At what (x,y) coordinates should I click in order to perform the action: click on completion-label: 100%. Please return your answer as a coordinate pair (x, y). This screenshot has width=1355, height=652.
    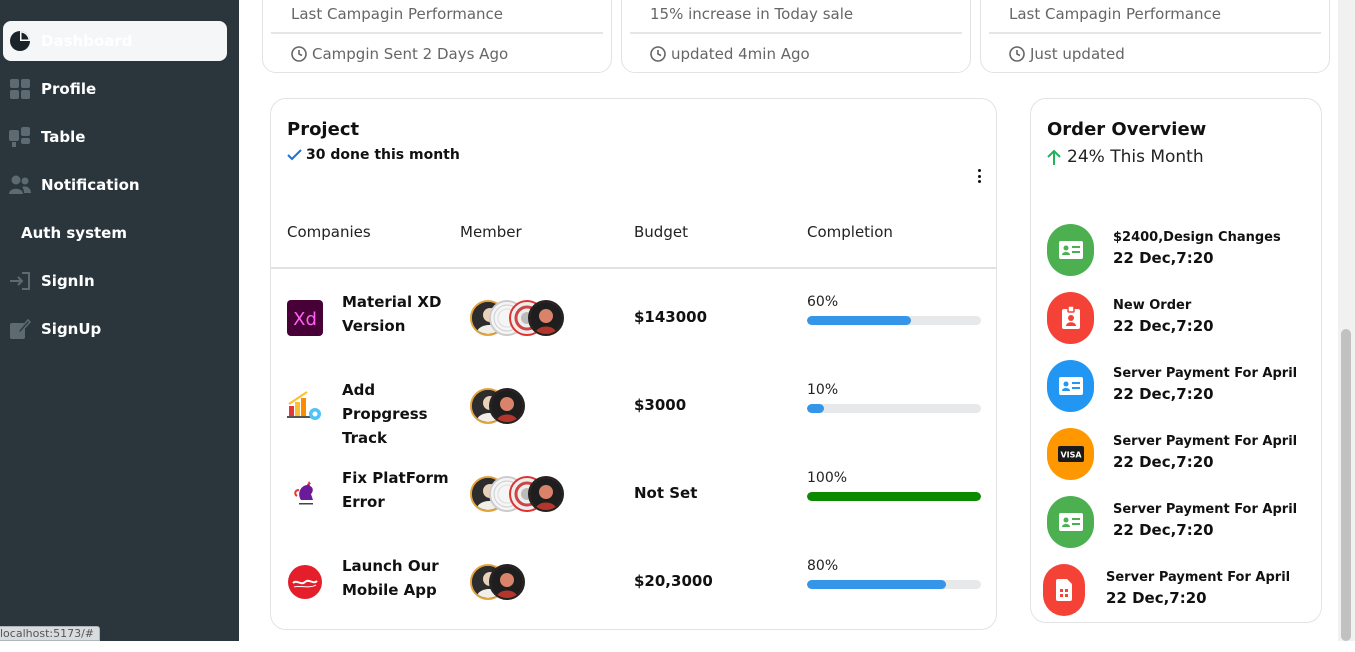
    Looking at the image, I should click on (827, 478).